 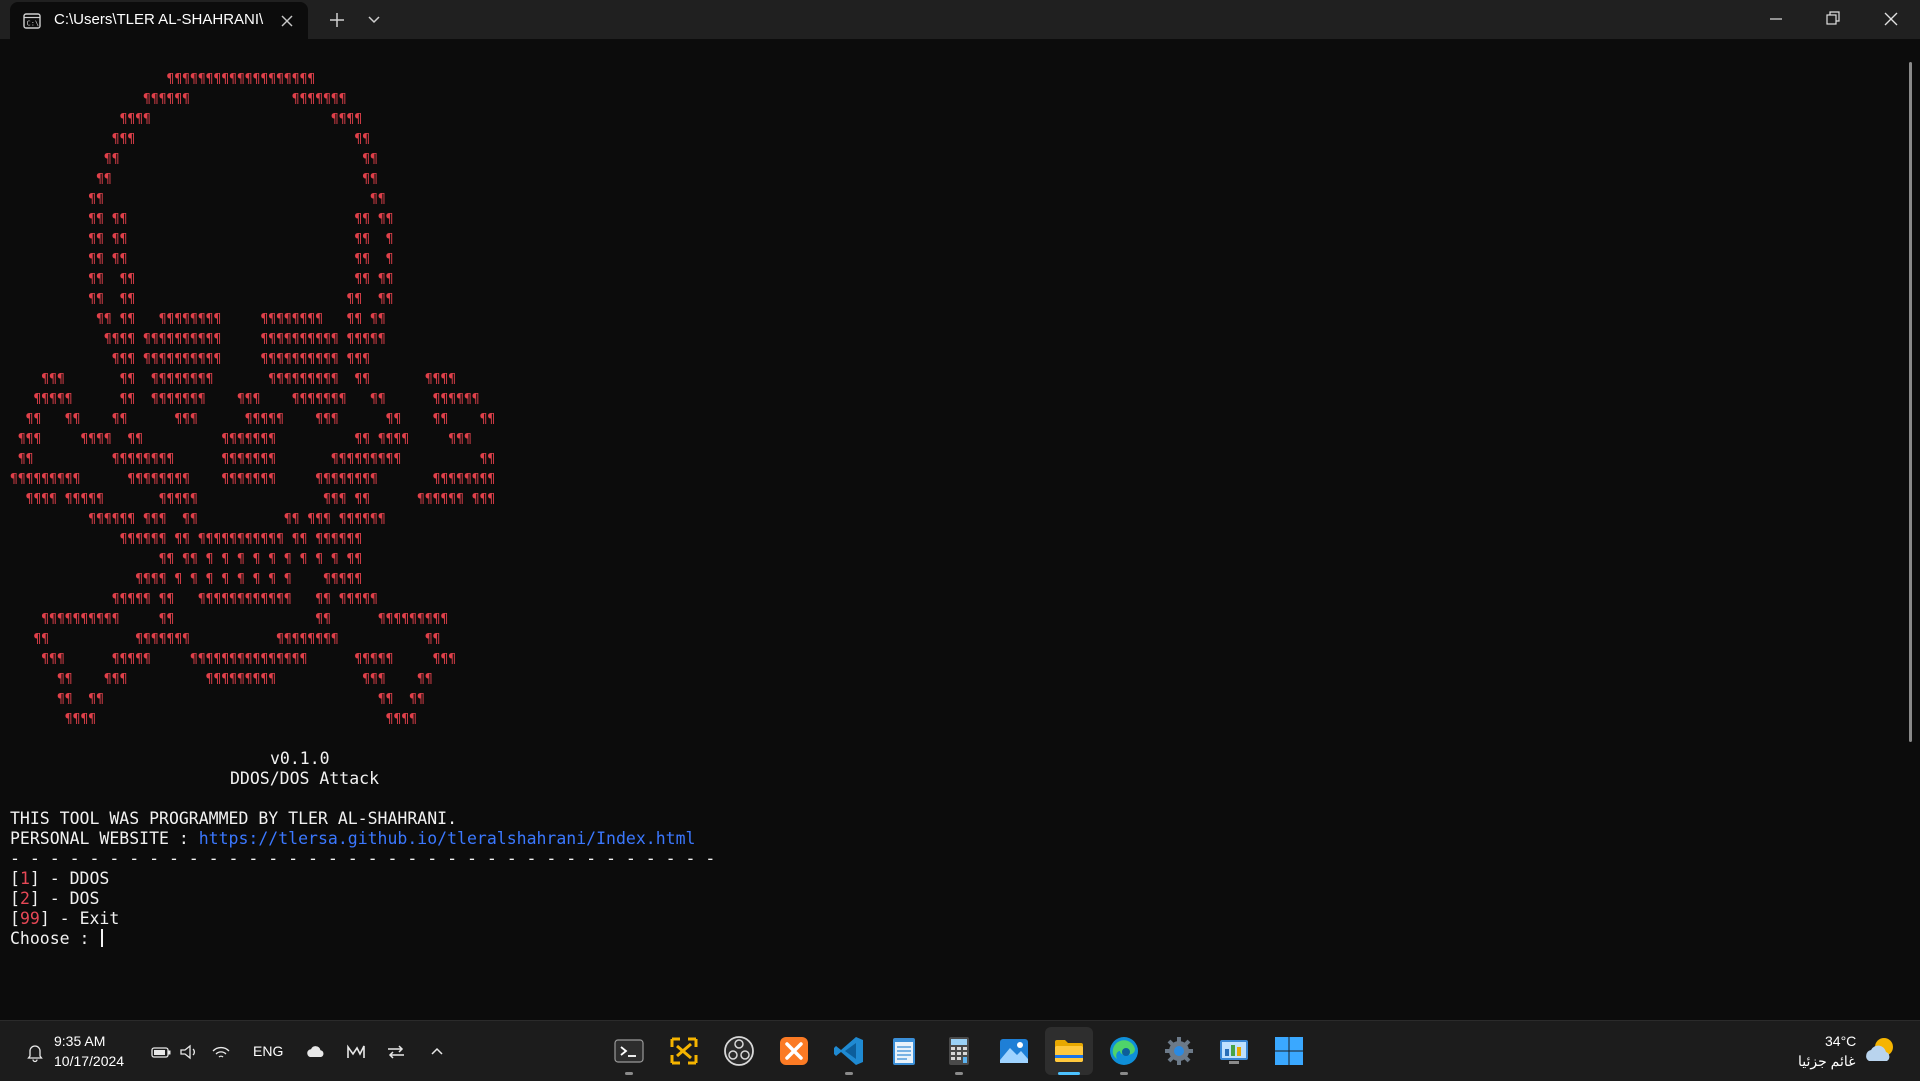 I want to click on file-explorer-app-icon, so click(x=1069, y=1051).